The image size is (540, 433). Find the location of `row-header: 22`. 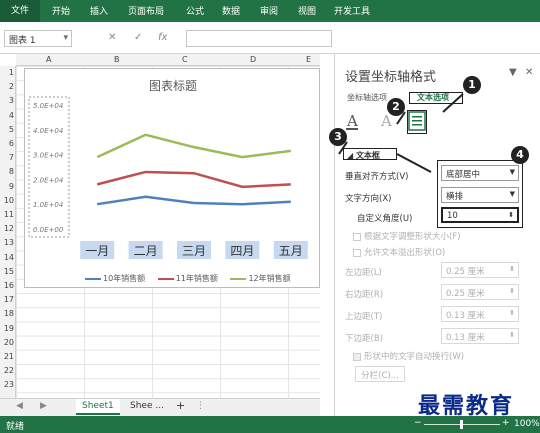

row-header: 22 is located at coordinates (7, 370).